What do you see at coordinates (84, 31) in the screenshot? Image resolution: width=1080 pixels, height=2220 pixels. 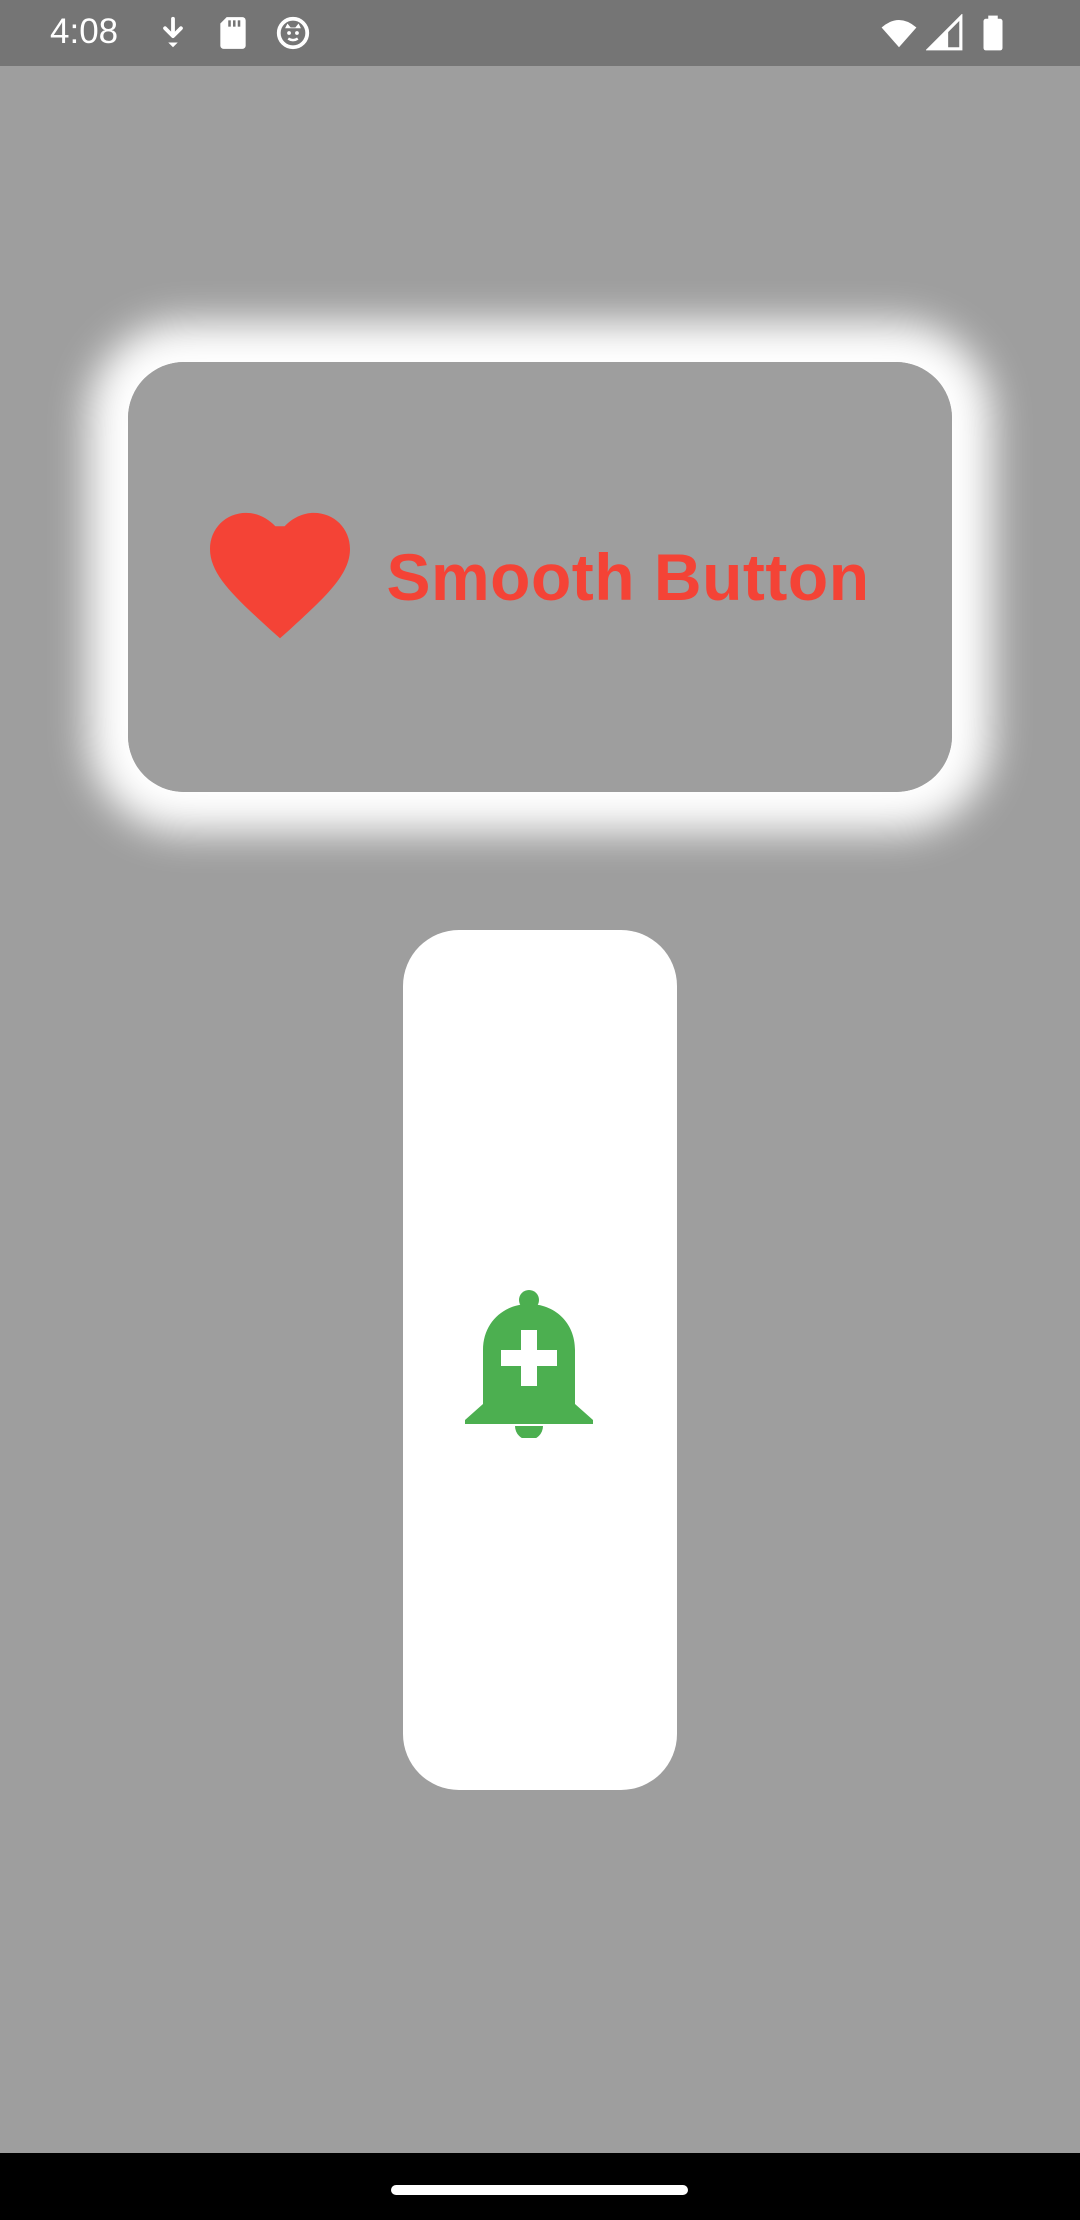 I see `status-time: 4:08` at bounding box center [84, 31].